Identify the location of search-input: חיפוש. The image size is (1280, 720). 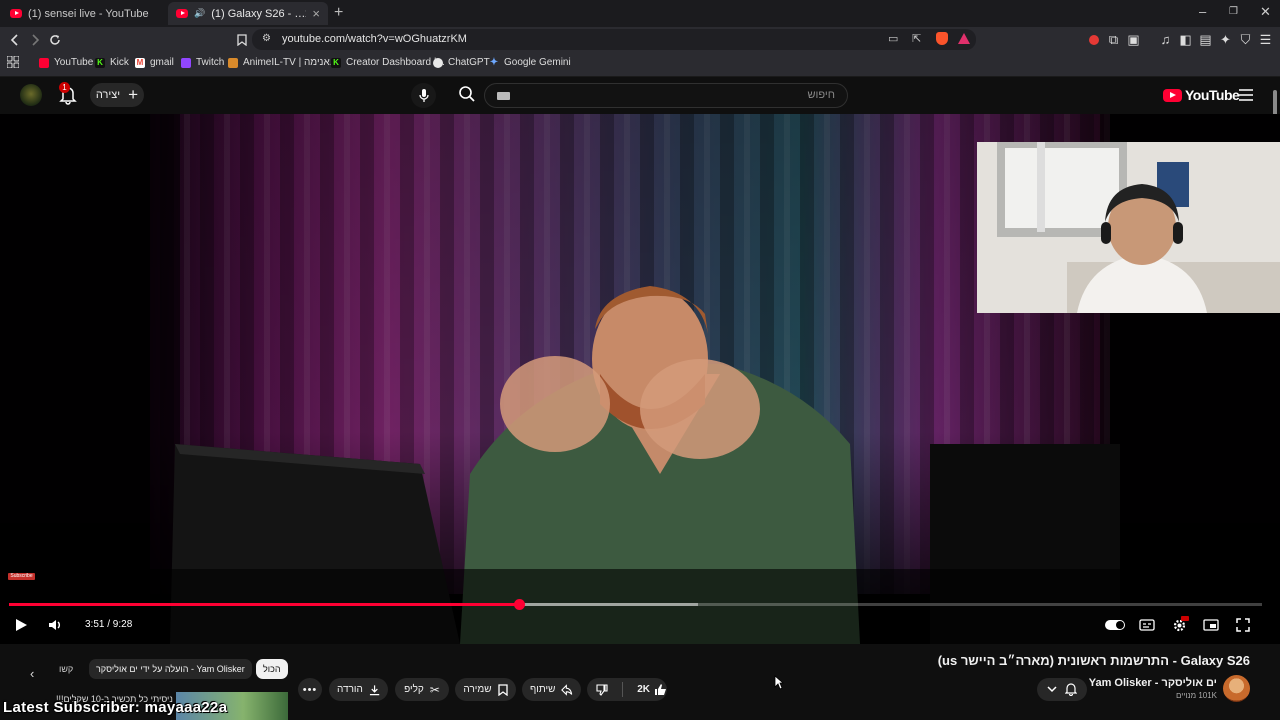
(666, 95).